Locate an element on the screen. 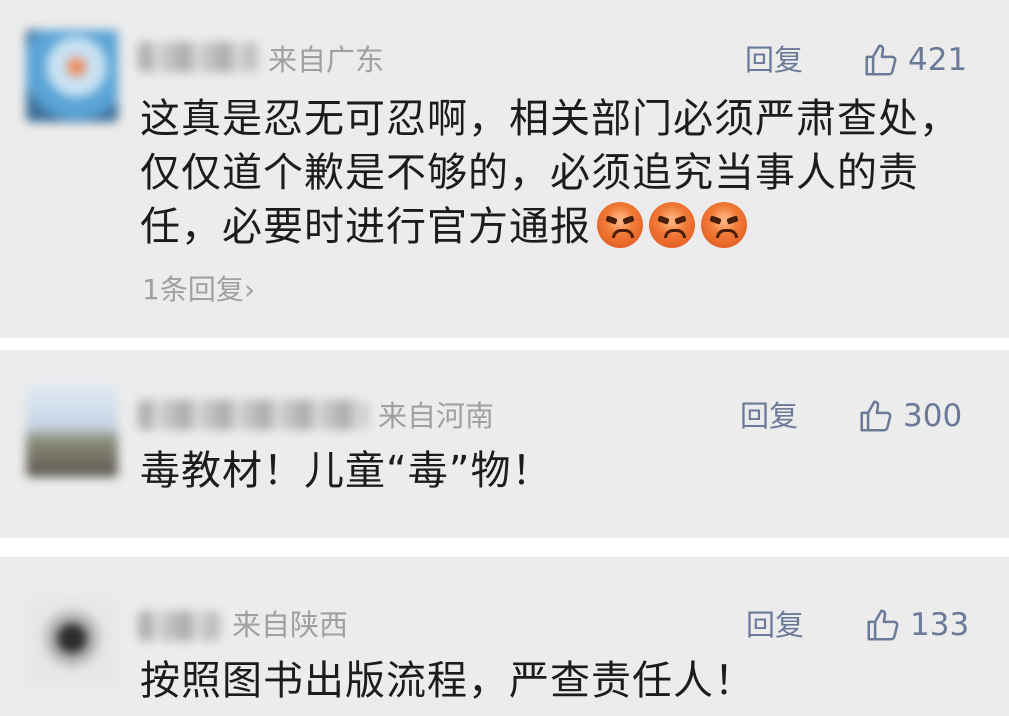  like-count: 300 is located at coordinates (933, 415).